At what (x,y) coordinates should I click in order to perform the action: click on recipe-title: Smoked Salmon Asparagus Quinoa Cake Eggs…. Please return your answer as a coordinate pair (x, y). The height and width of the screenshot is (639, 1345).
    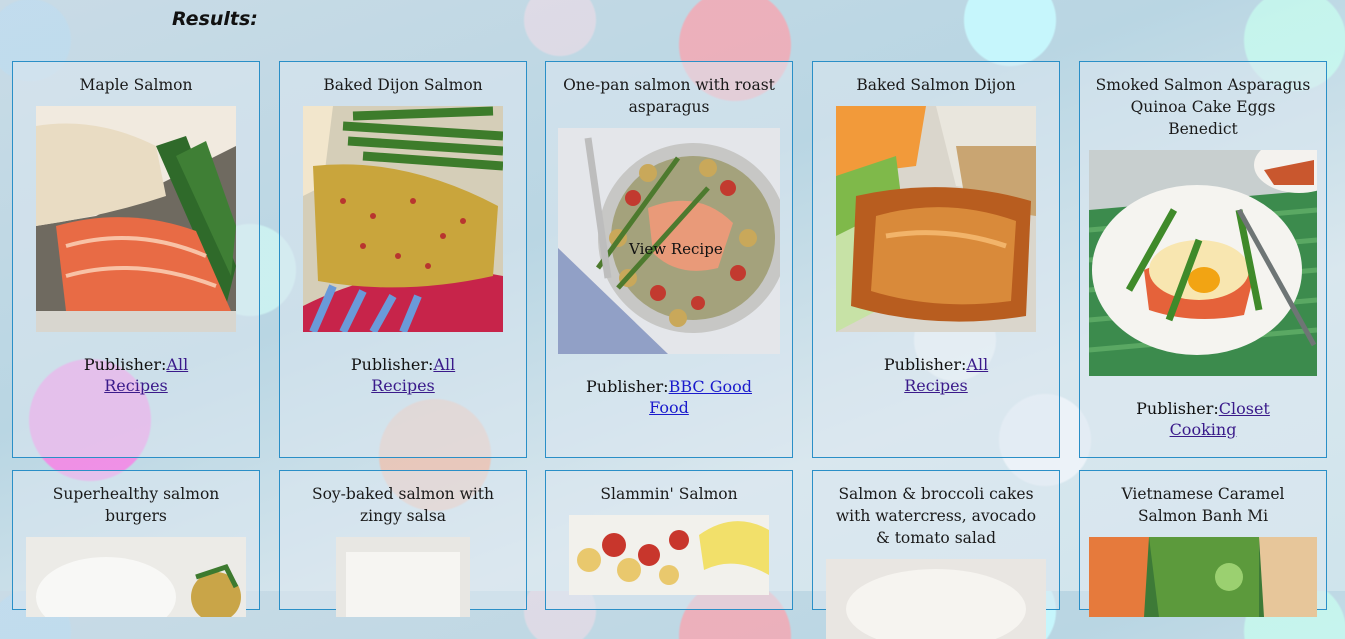
    Looking at the image, I should click on (1203, 107).